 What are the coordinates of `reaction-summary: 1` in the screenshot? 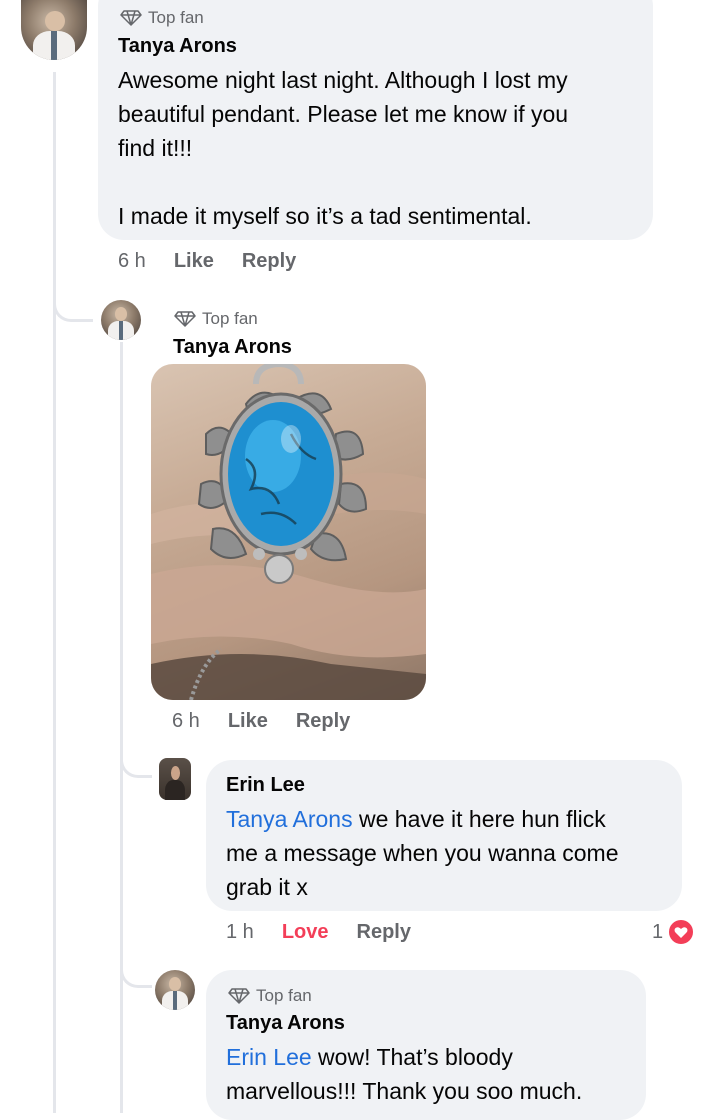 It's located at (674, 932).